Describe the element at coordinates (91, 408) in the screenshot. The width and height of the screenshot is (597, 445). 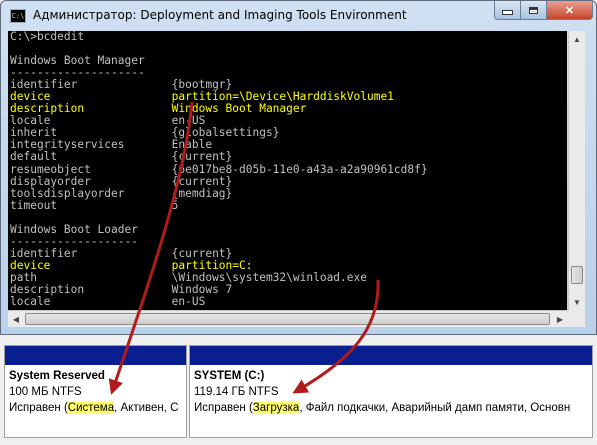
I see `status-highlight: Система` at that location.